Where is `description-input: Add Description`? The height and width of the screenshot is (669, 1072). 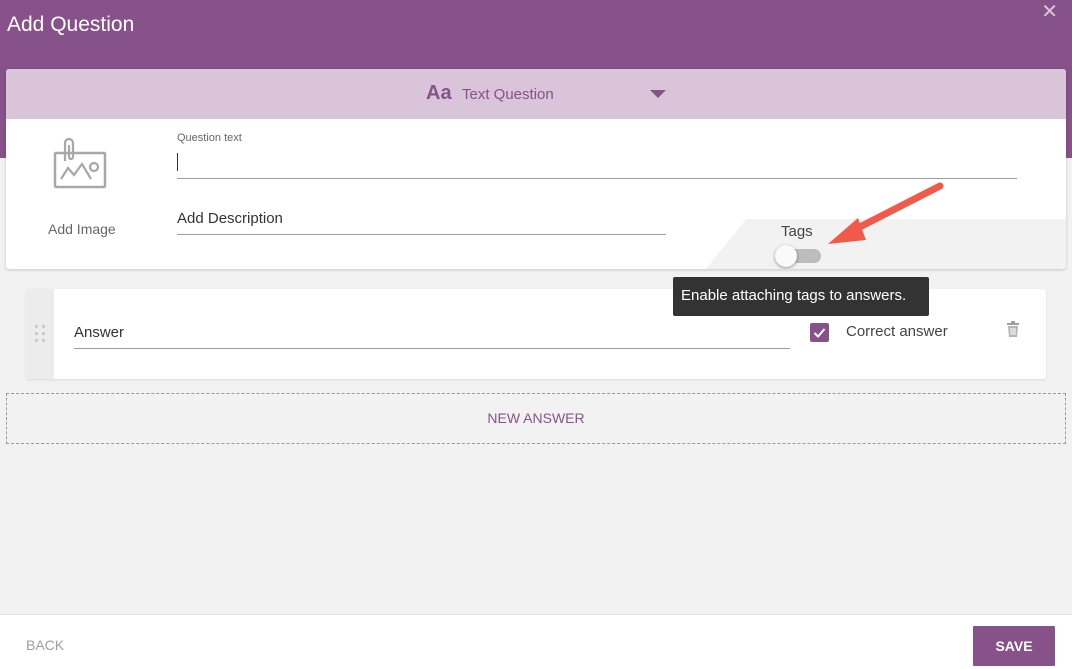
description-input: Add Description is located at coordinates (421, 221).